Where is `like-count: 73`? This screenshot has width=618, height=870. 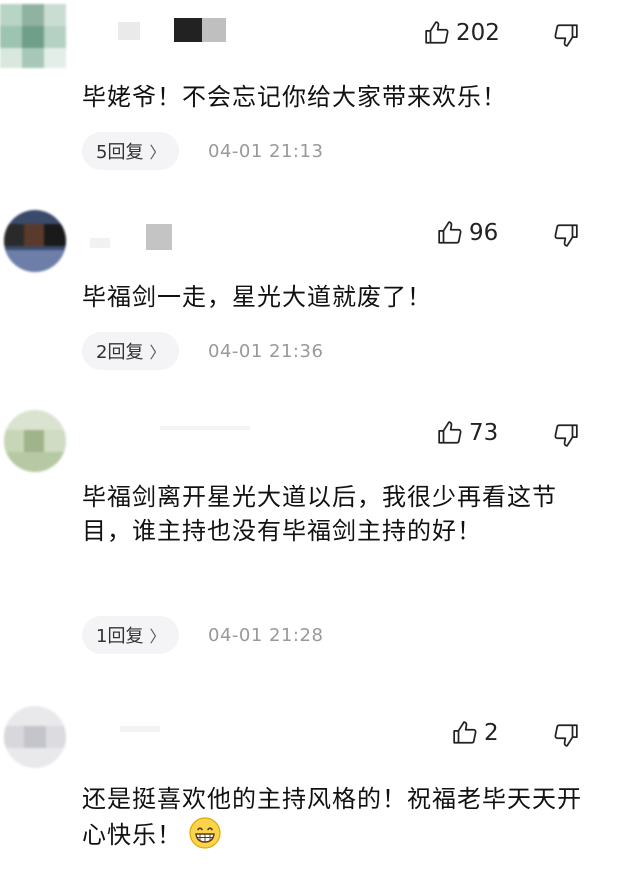 like-count: 73 is located at coordinates (484, 433).